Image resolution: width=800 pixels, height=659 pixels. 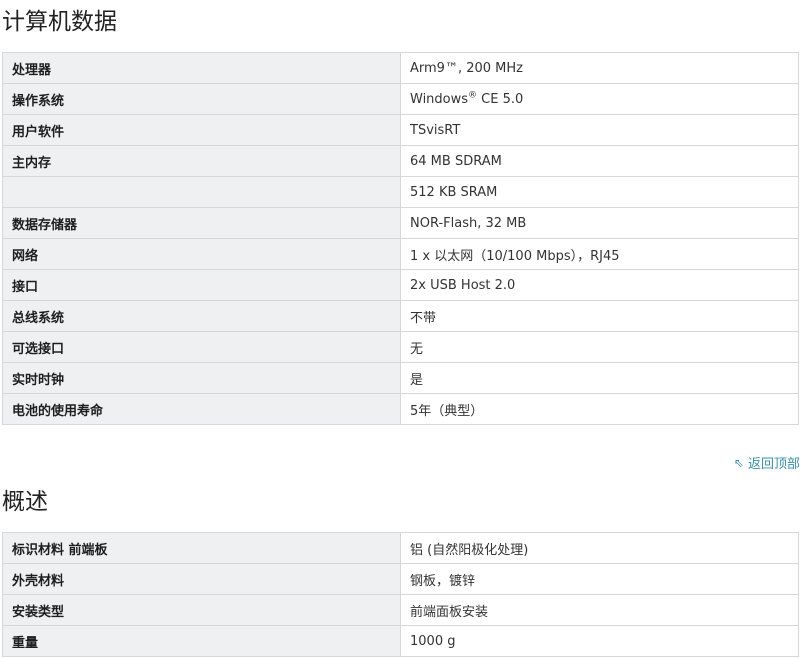 What do you see at coordinates (201, 378) in the screenshot?
I see `row-label: 实时时钟` at bounding box center [201, 378].